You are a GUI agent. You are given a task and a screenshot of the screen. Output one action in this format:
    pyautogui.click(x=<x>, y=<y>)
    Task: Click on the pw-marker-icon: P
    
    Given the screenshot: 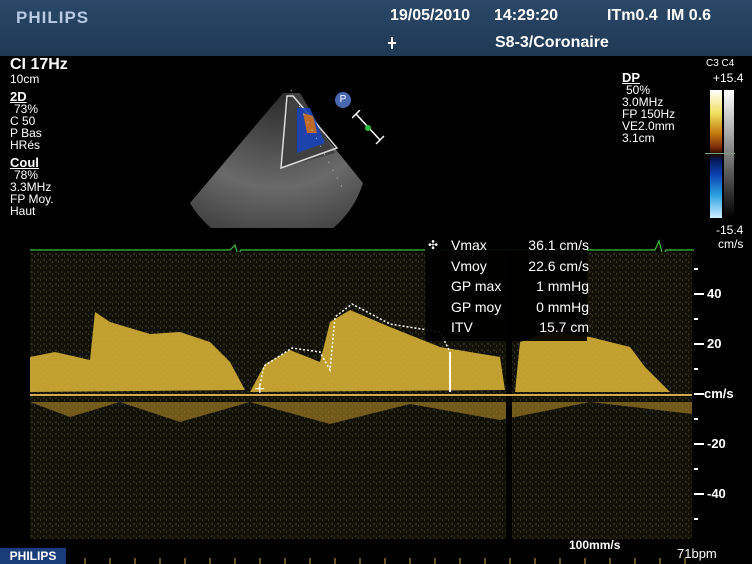 What is the action you would take?
    pyautogui.click(x=343, y=100)
    